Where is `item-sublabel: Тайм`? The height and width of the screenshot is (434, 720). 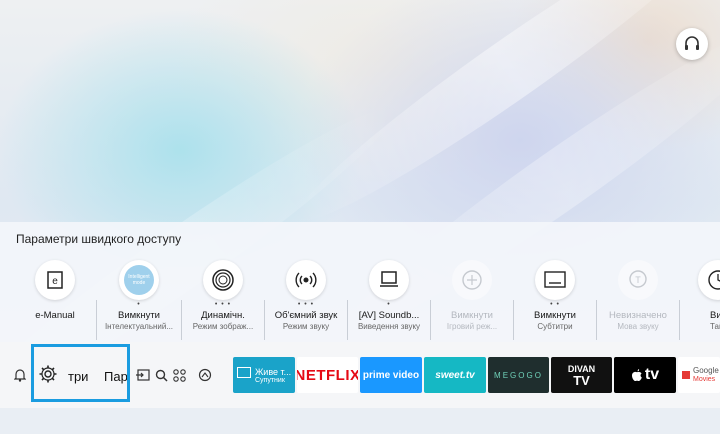
item-sublabel: Тайм is located at coordinates (715, 326).